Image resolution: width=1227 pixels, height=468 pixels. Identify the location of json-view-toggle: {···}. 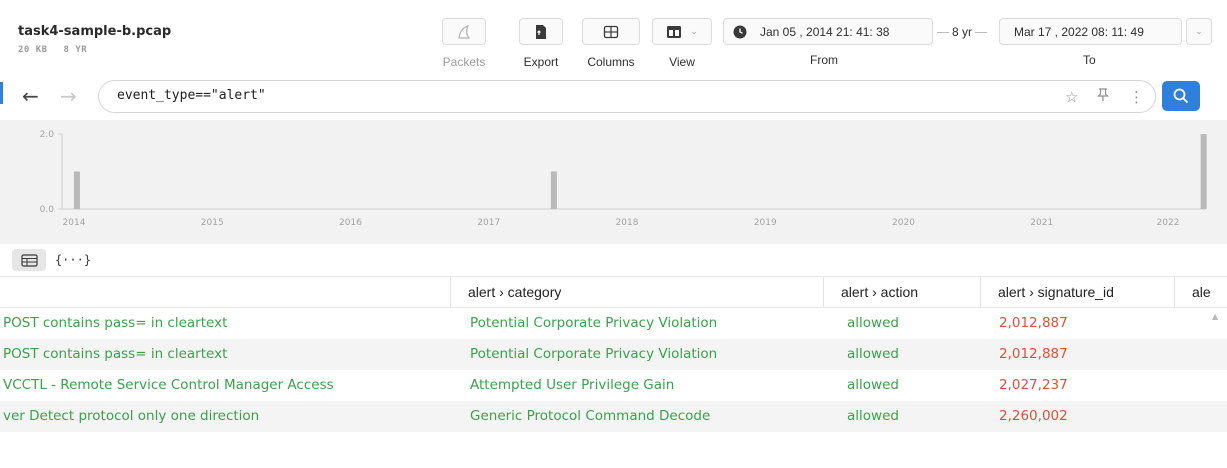
(73, 260).